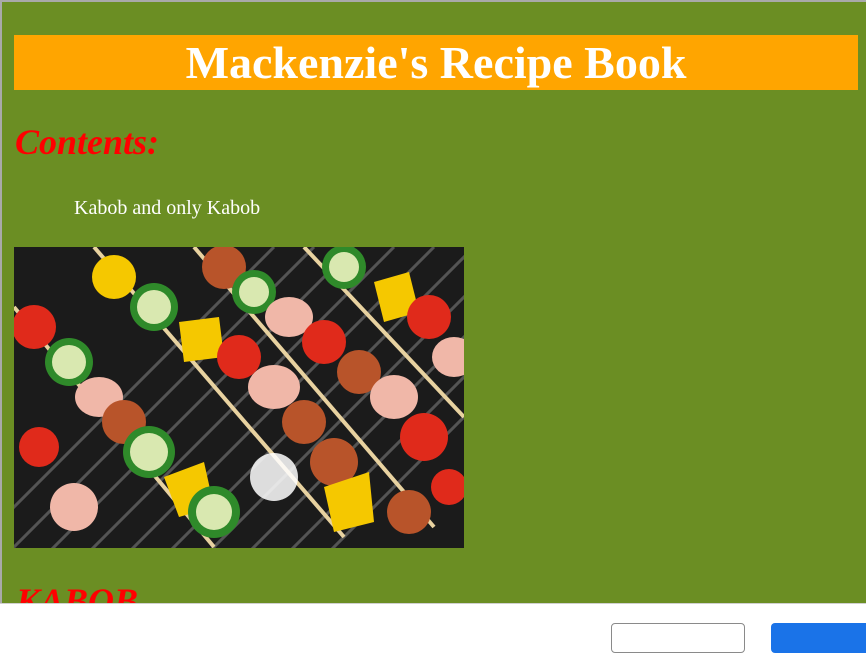 The image size is (866, 653). I want to click on section-heading-kabob: KABOB, so click(77, 592).